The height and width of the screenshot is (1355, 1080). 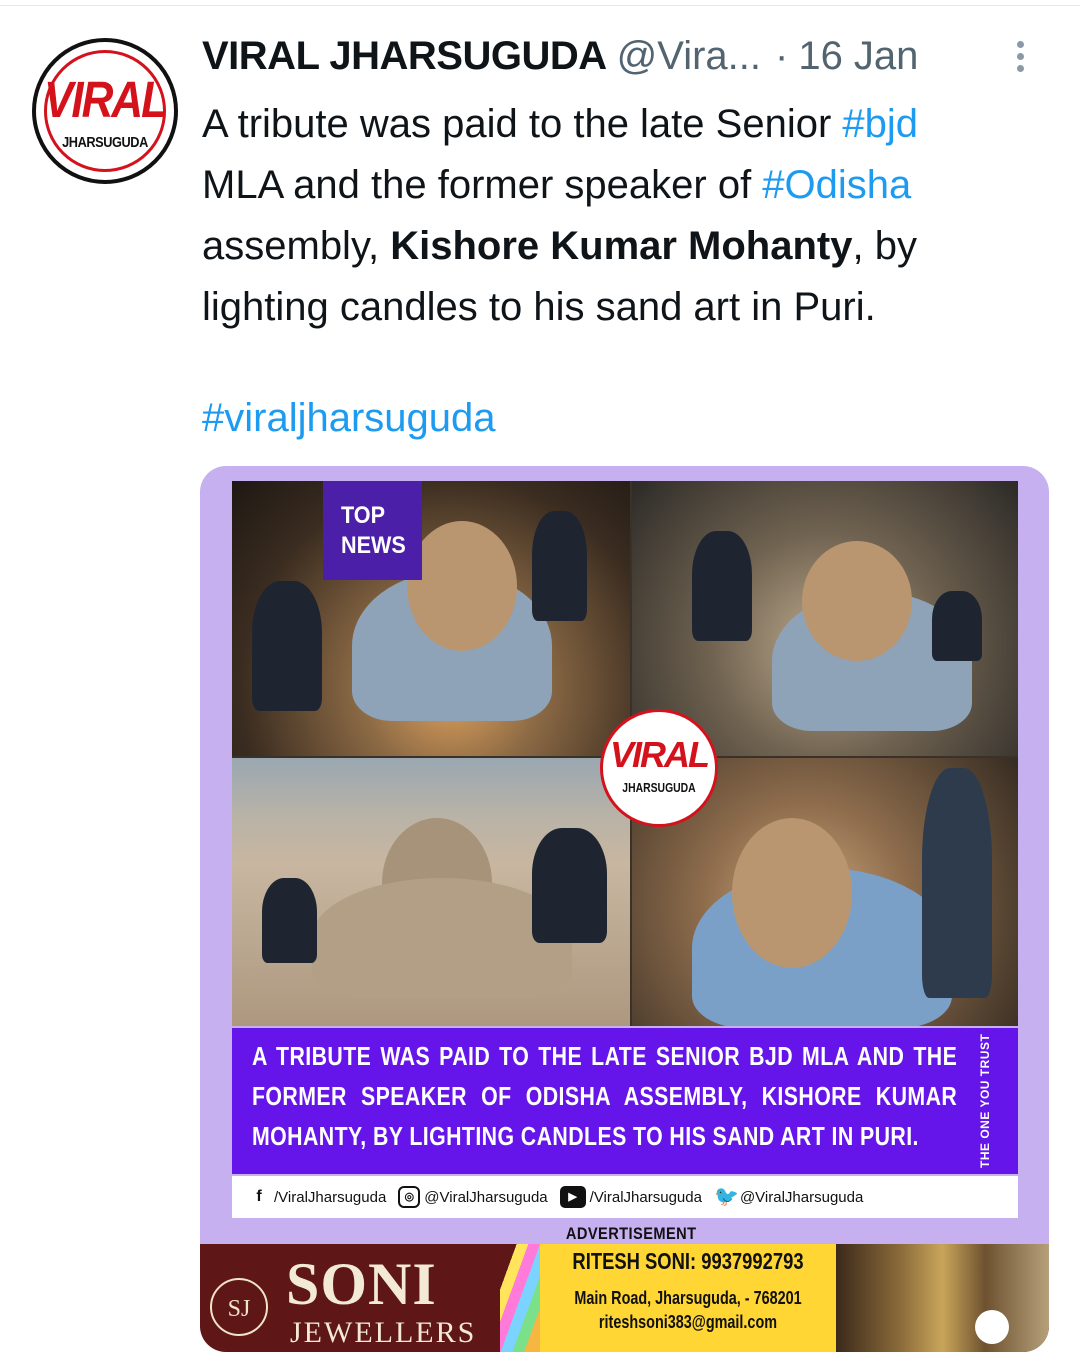 What do you see at coordinates (645, 1197) in the screenshot?
I see `youtube-handle: /ViralJharsuguda` at bounding box center [645, 1197].